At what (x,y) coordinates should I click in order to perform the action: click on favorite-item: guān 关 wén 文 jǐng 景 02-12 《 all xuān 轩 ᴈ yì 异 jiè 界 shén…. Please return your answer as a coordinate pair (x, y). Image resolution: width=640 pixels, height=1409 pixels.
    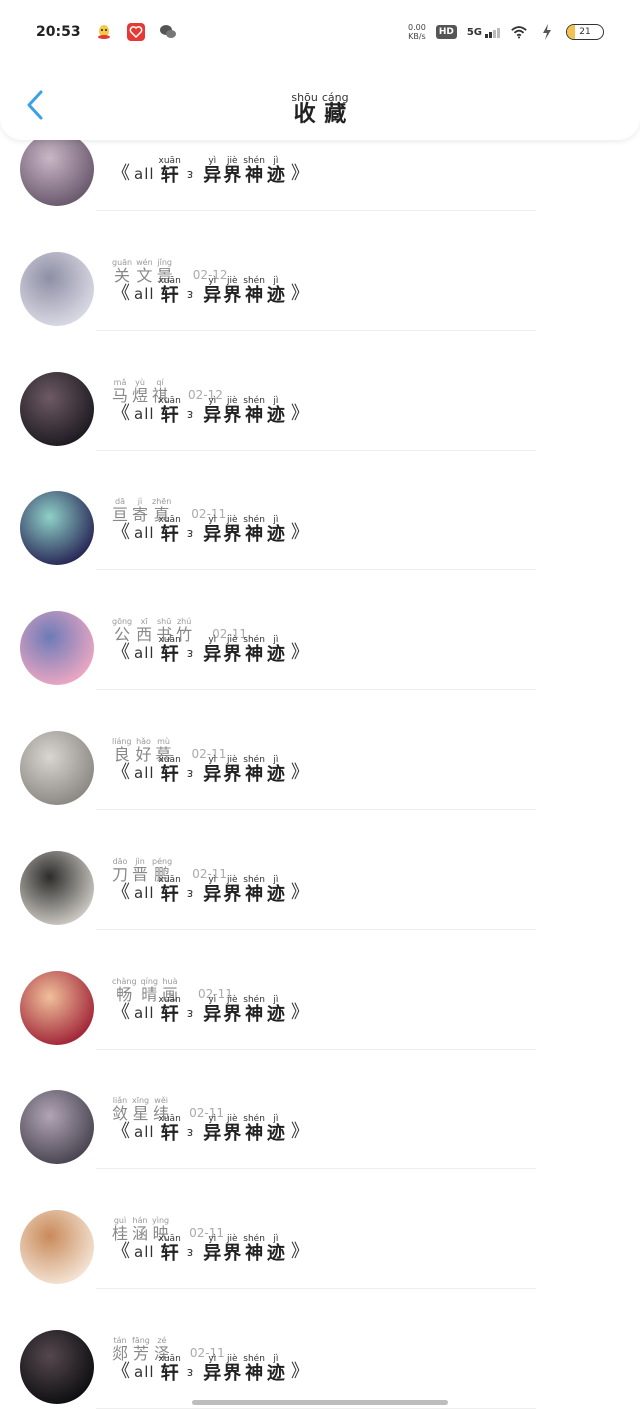
    Looking at the image, I should click on (320, 270).